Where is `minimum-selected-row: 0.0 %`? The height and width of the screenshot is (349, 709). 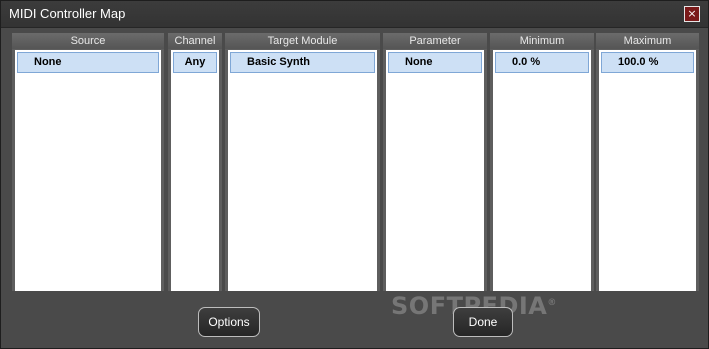 minimum-selected-row: 0.0 % is located at coordinates (542, 62).